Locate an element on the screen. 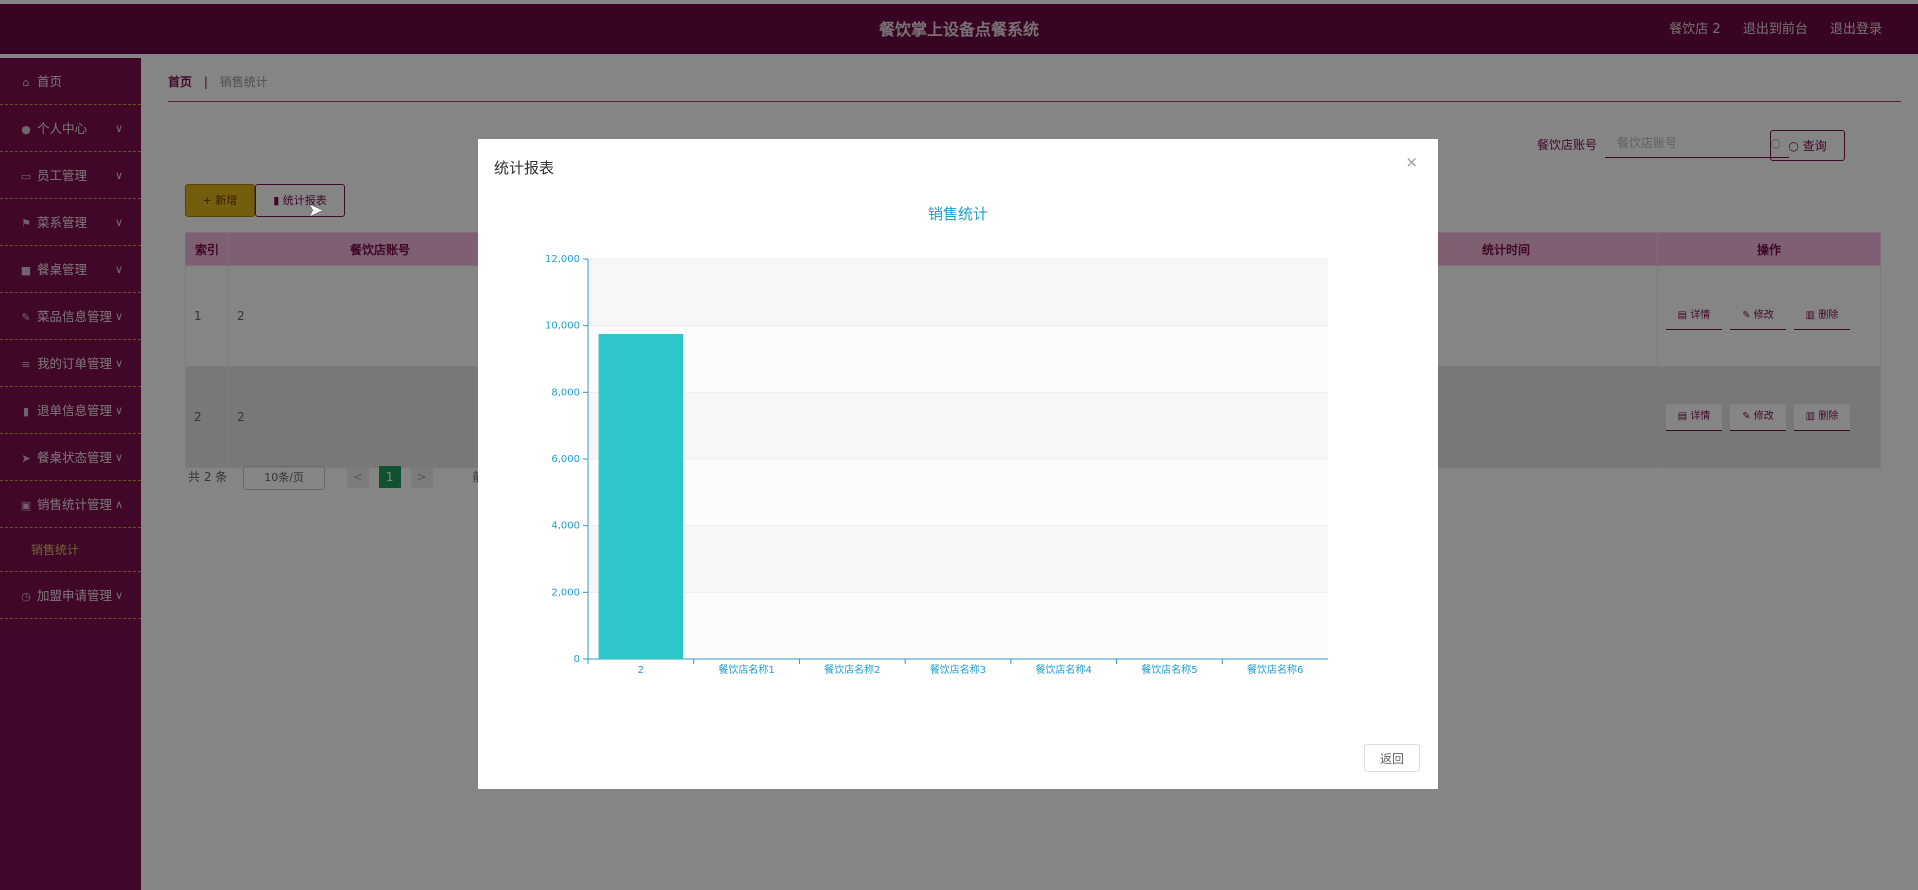 This screenshot has width=1918, height=890. chart-title: 销售统计 is located at coordinates (958, 214).